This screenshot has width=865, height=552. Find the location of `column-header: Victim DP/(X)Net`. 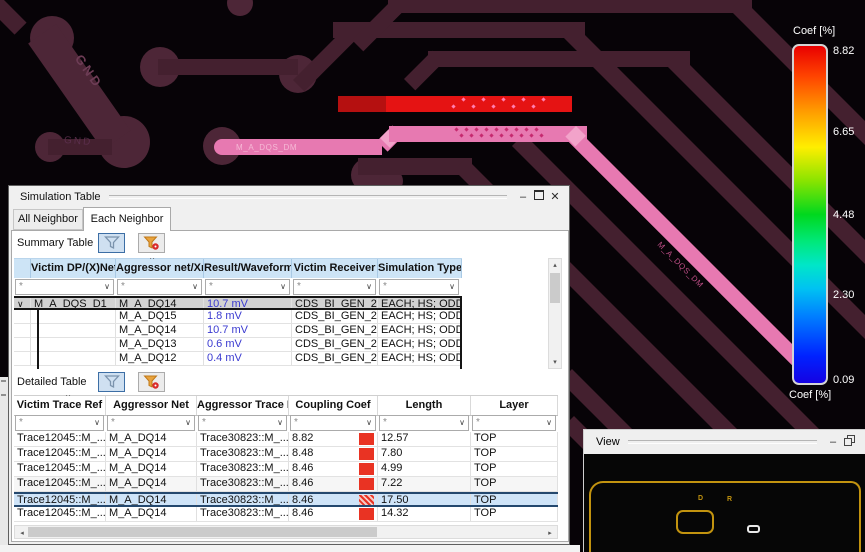

column-header: Victim DP/(X)Net is located at coordinates (73, 268).